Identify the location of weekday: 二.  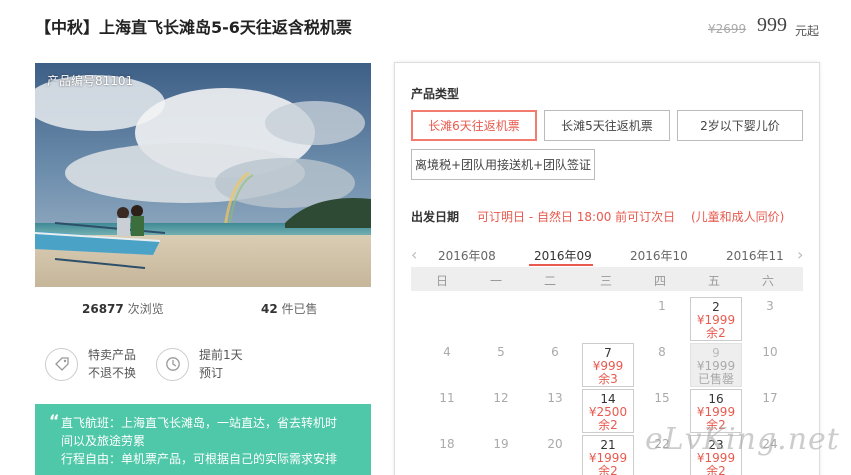
(549, 281).